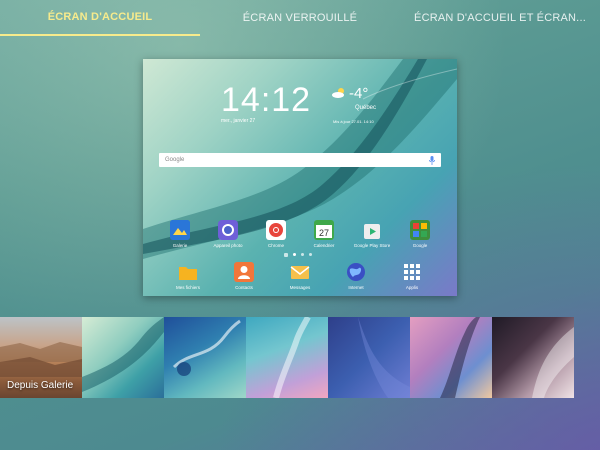 The width and height of the screenshot is (600, 450). I want to click on dock-contacts: Contacts, so click(244, 276).